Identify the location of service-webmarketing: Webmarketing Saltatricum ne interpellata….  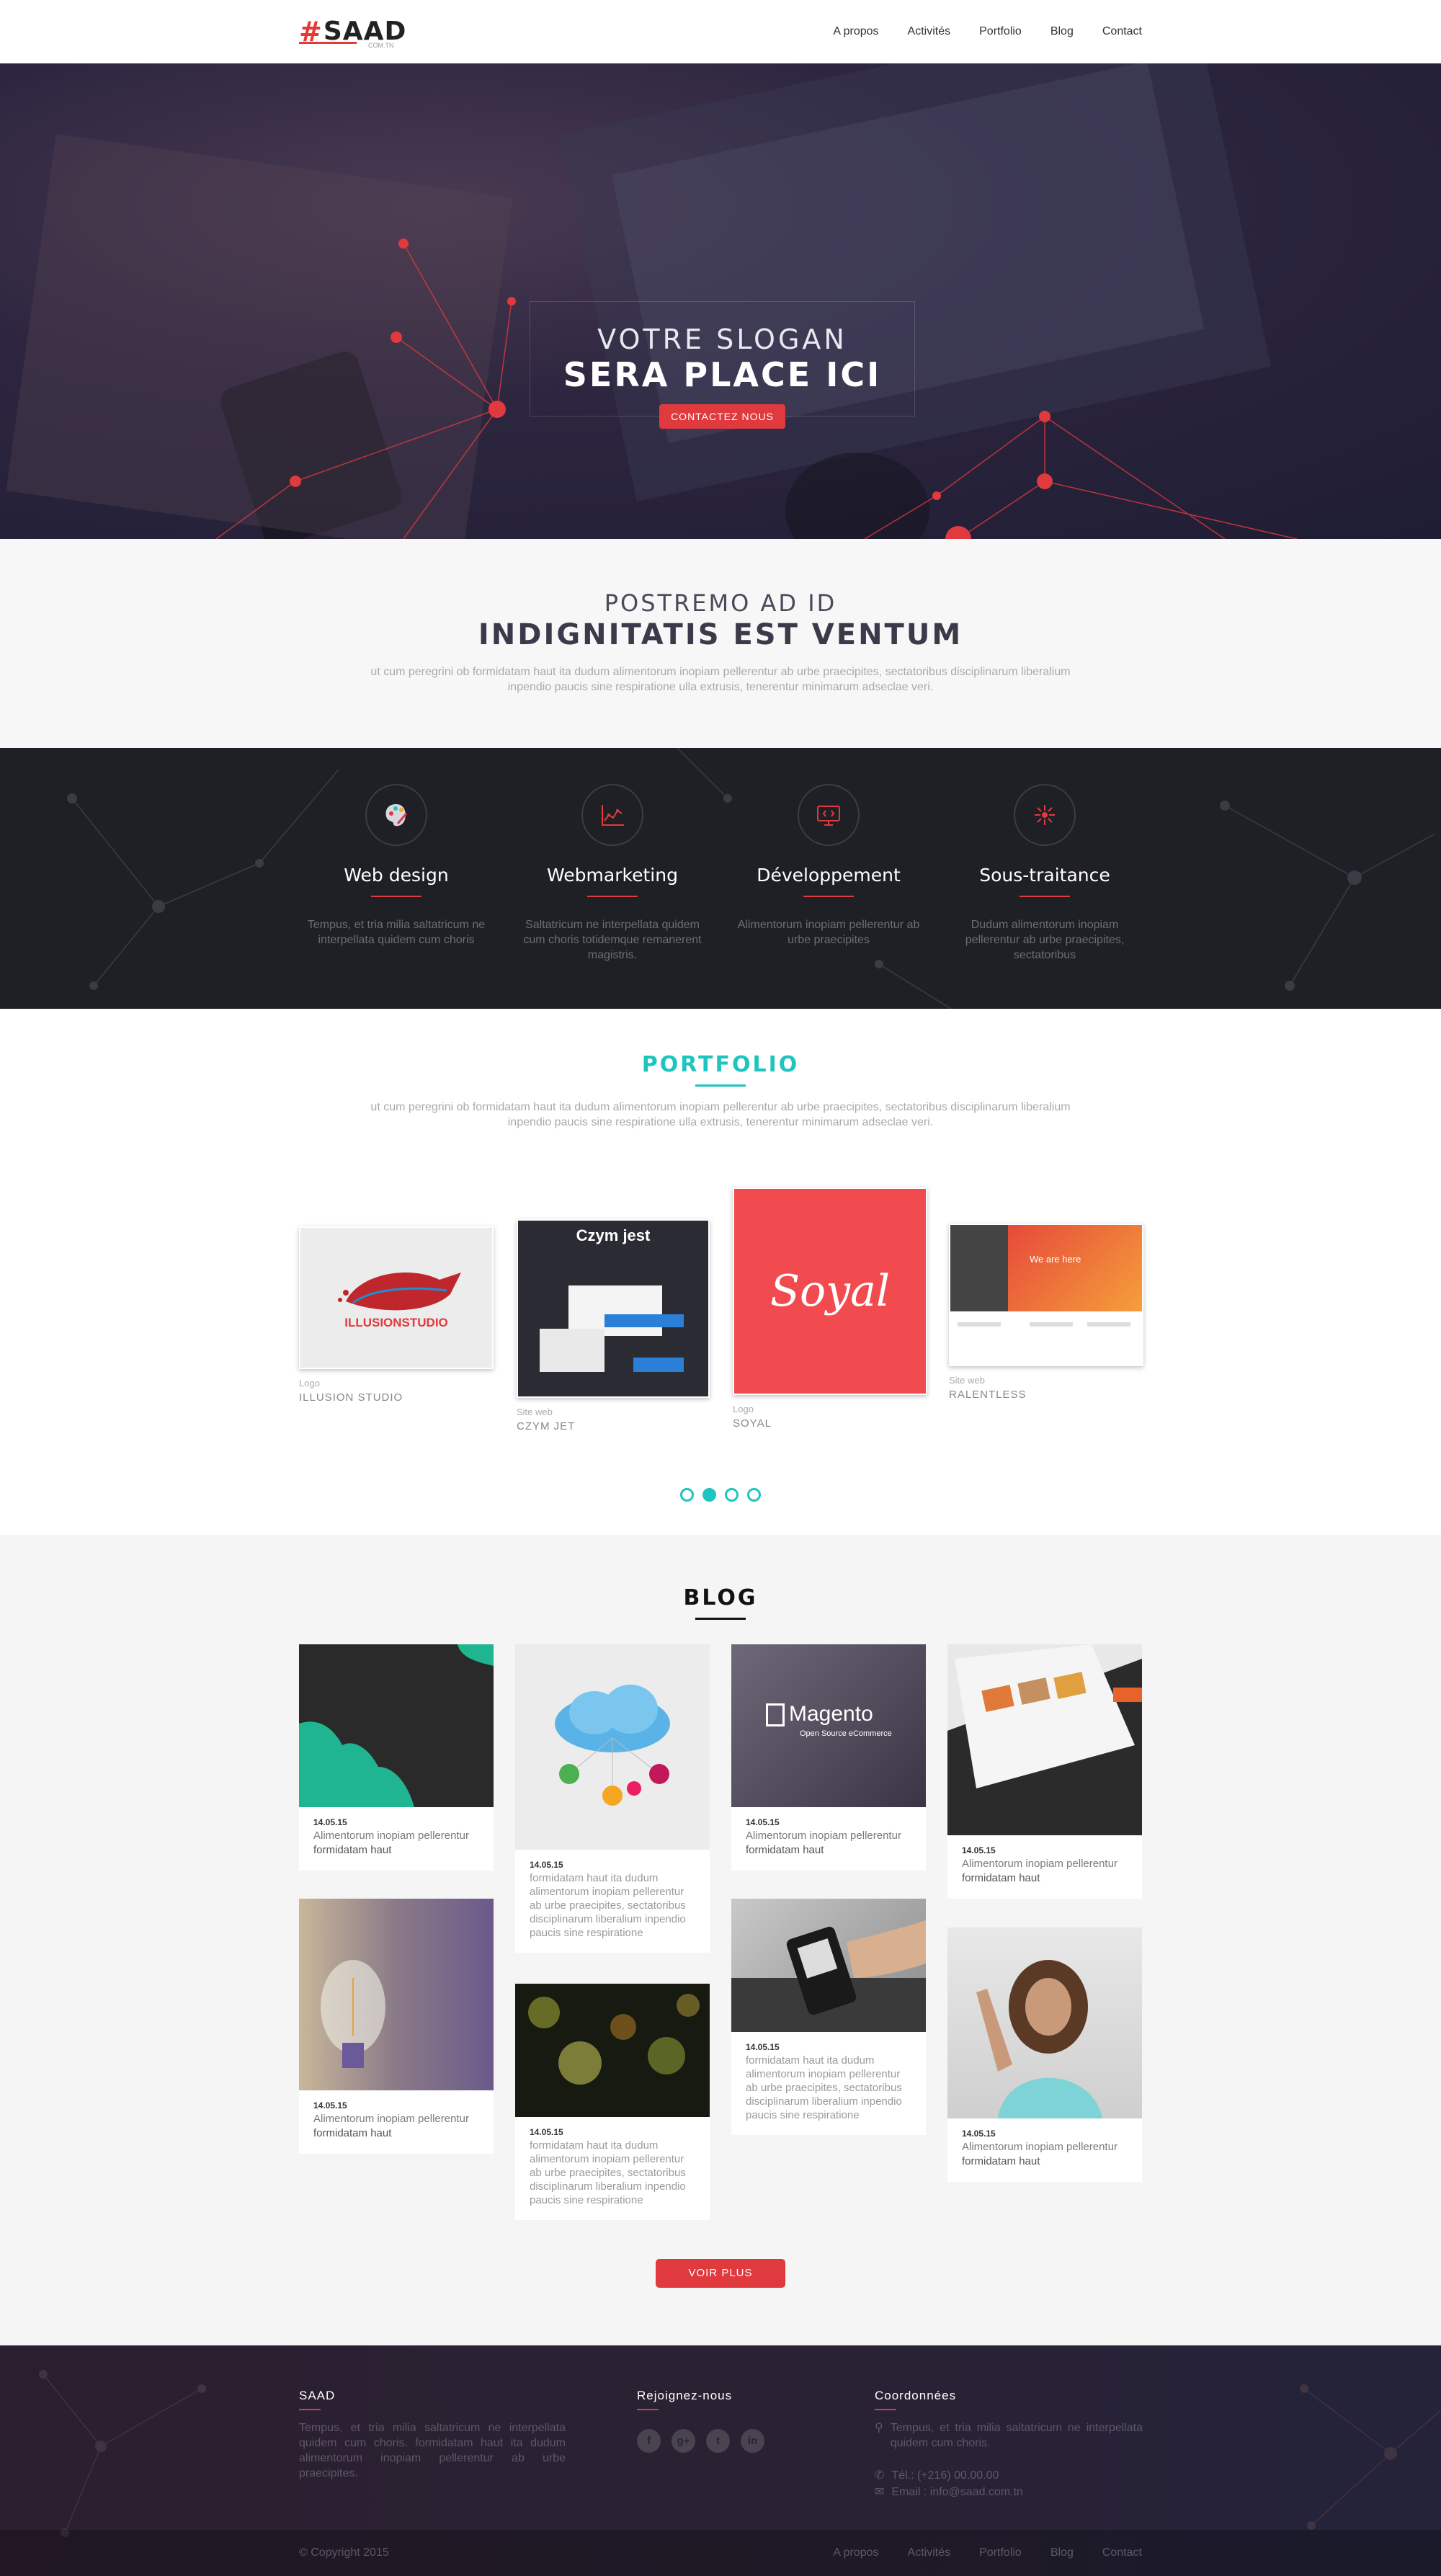
(612, 855).